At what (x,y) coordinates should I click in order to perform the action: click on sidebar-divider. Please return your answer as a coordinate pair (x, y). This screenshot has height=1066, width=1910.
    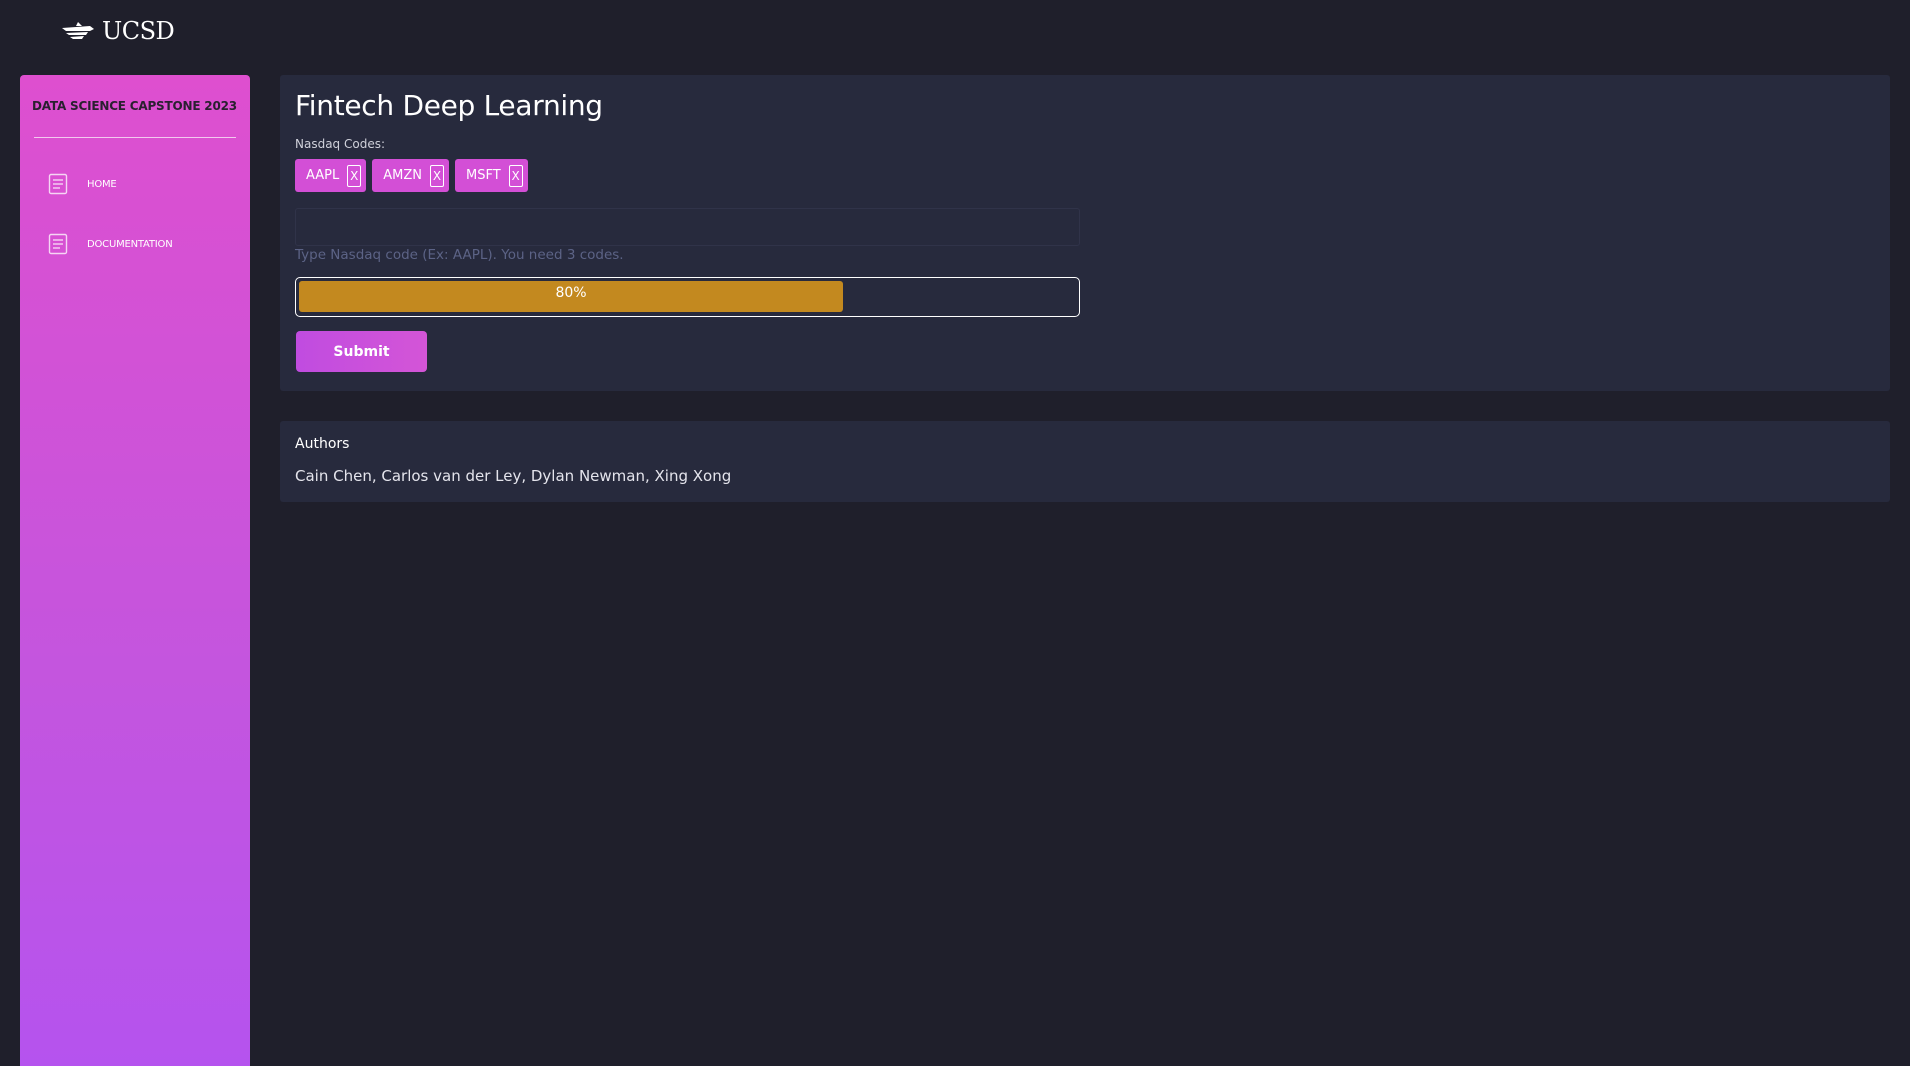
    Looking at the image, I should click on (135, 137).